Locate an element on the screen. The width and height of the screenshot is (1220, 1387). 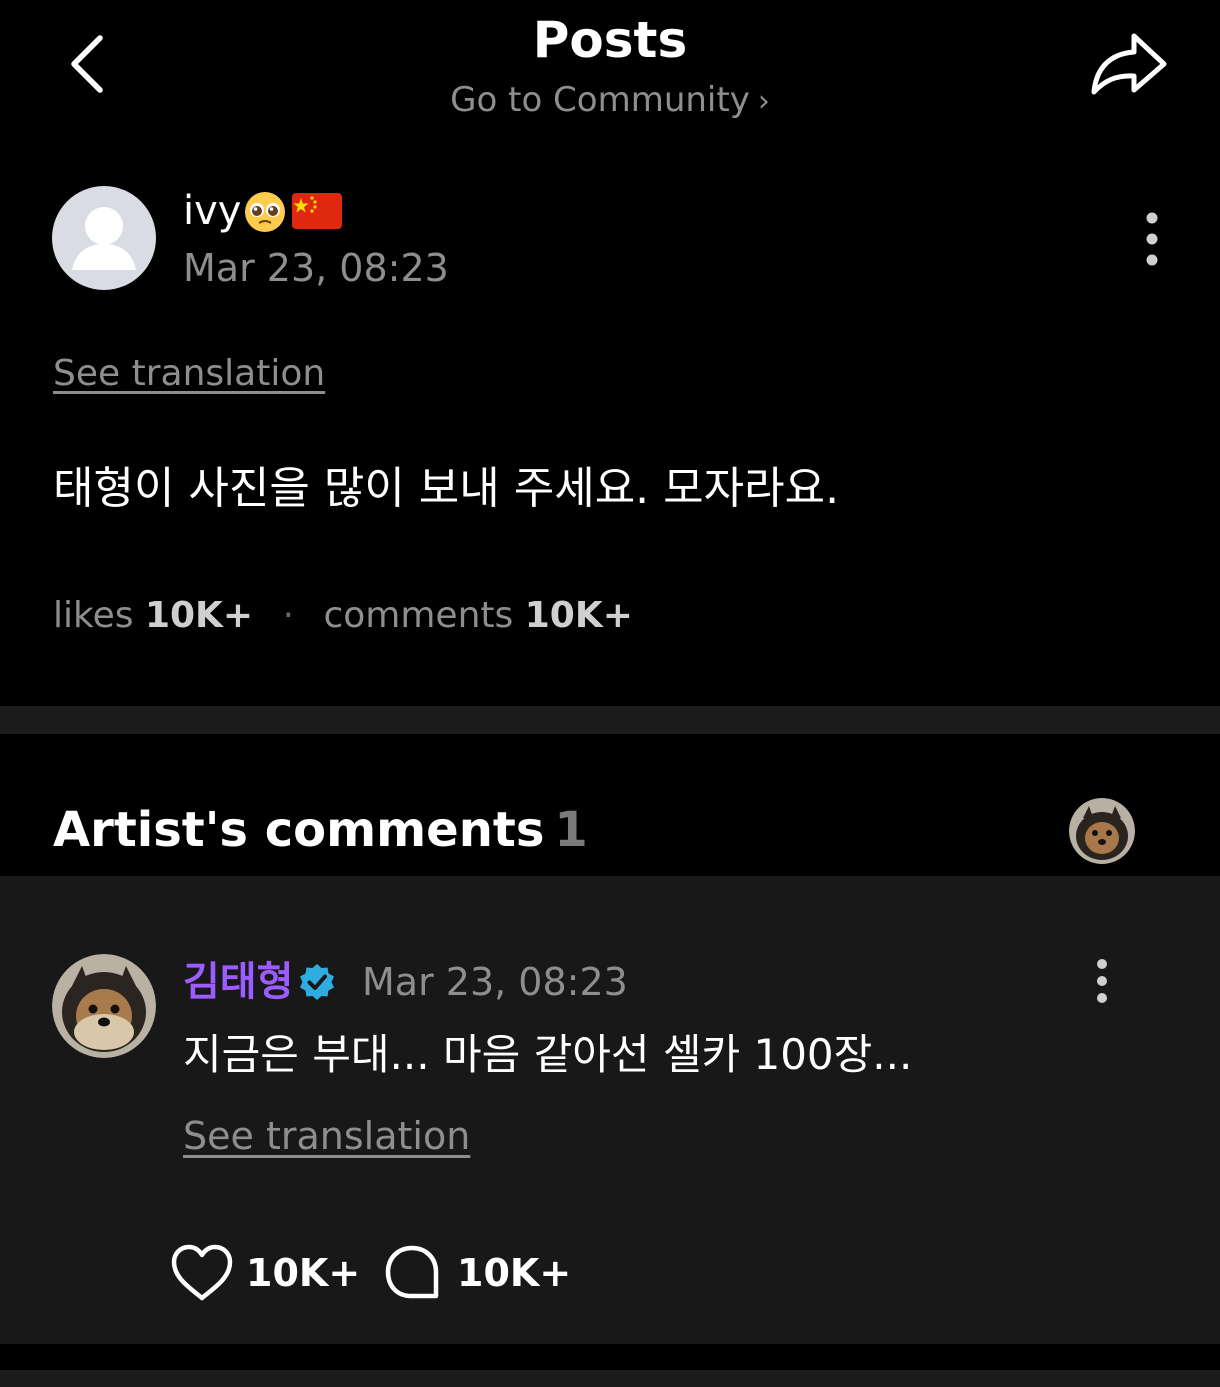
author-avatar is located at coordinates (104, 238).